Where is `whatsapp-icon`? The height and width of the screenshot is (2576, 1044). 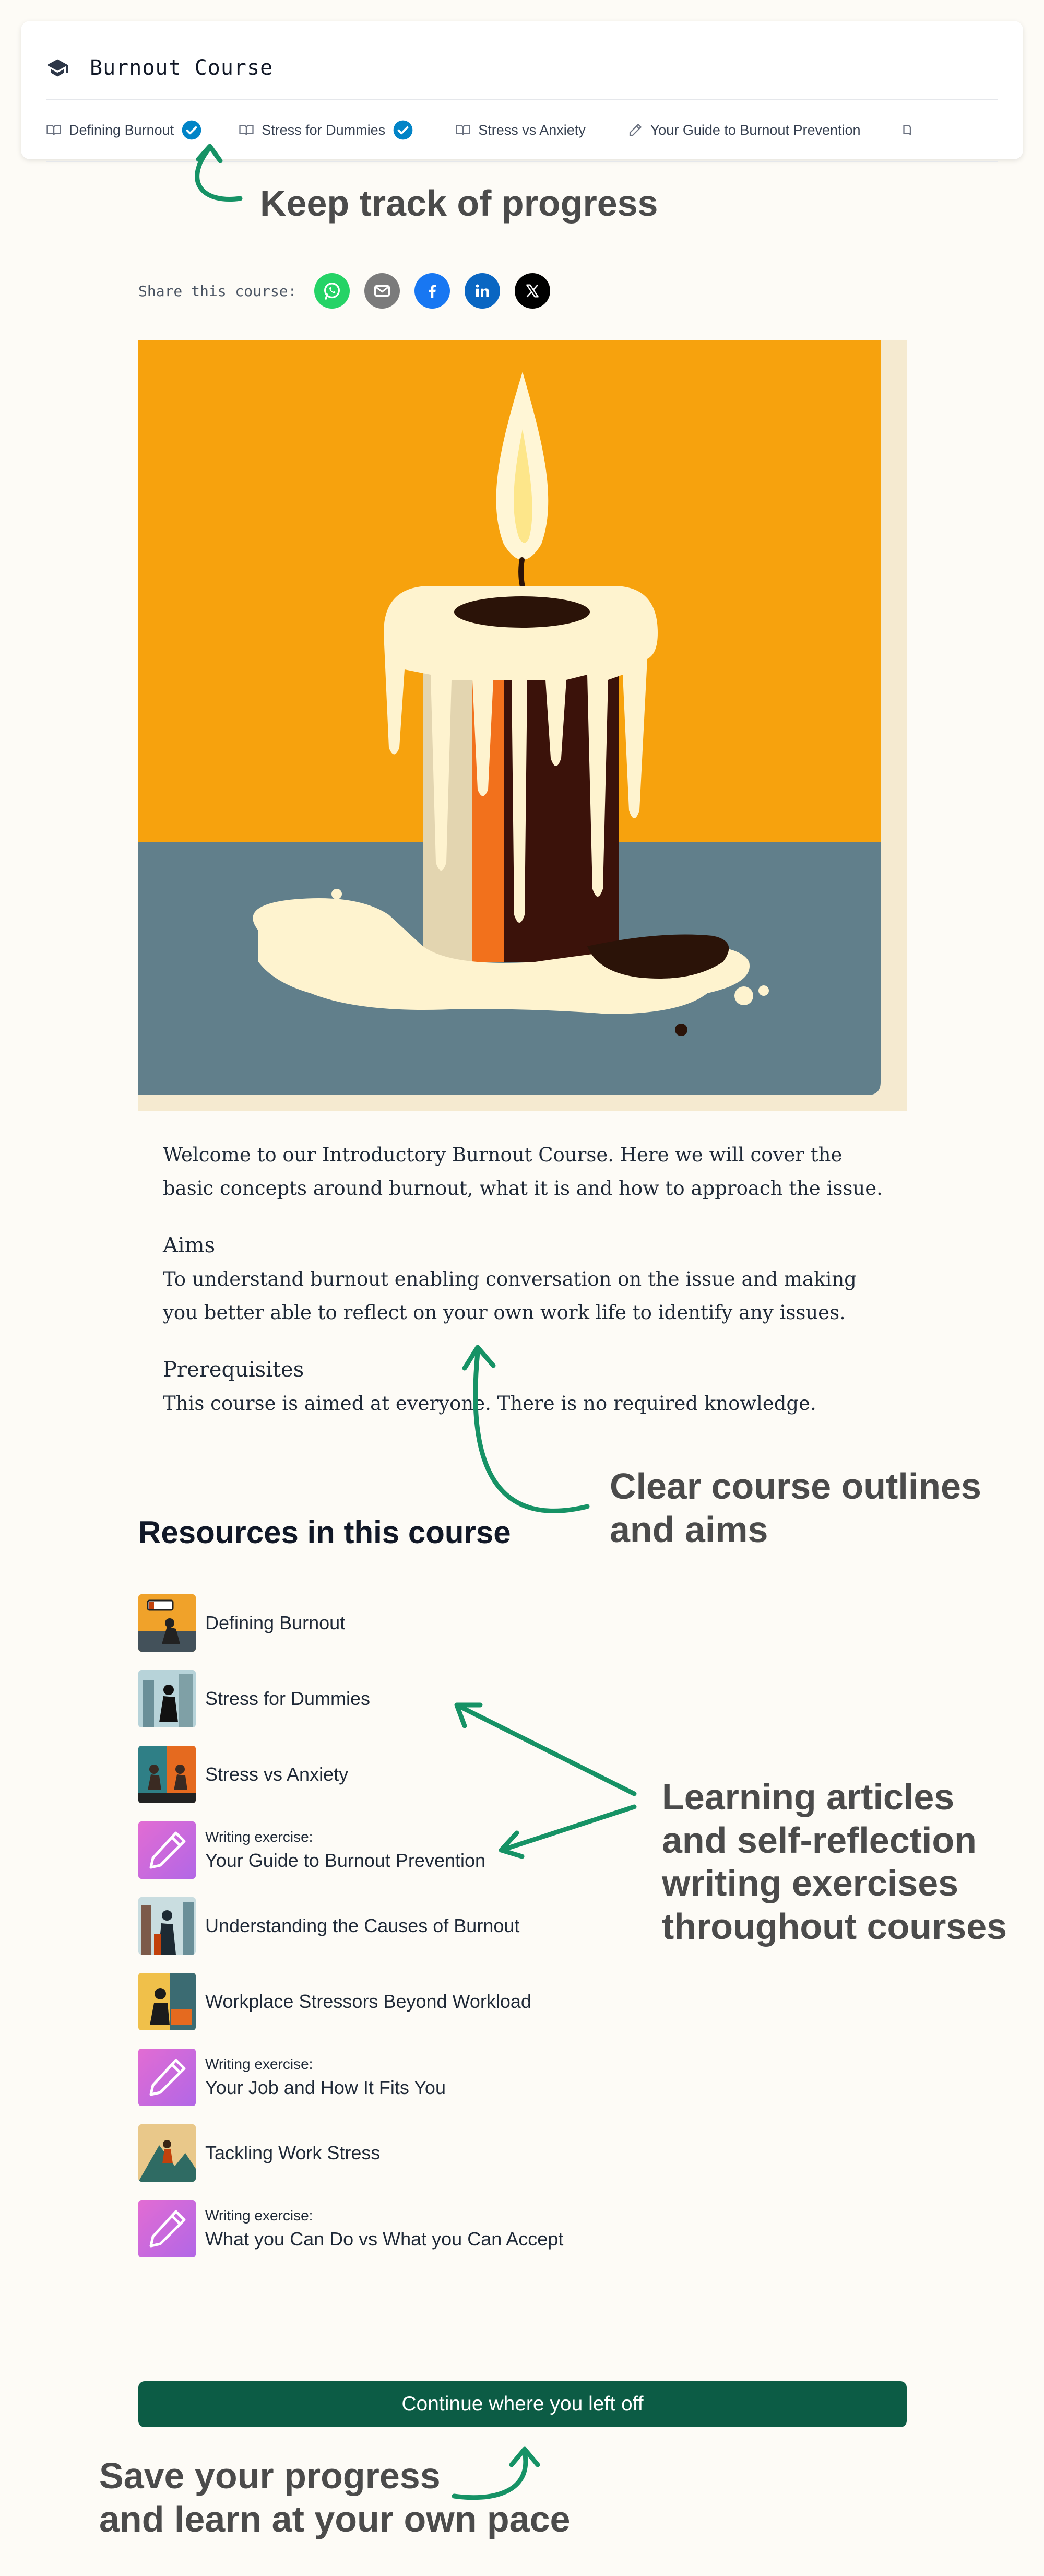 whatsapp-icon is located at coordinates (332, 291).